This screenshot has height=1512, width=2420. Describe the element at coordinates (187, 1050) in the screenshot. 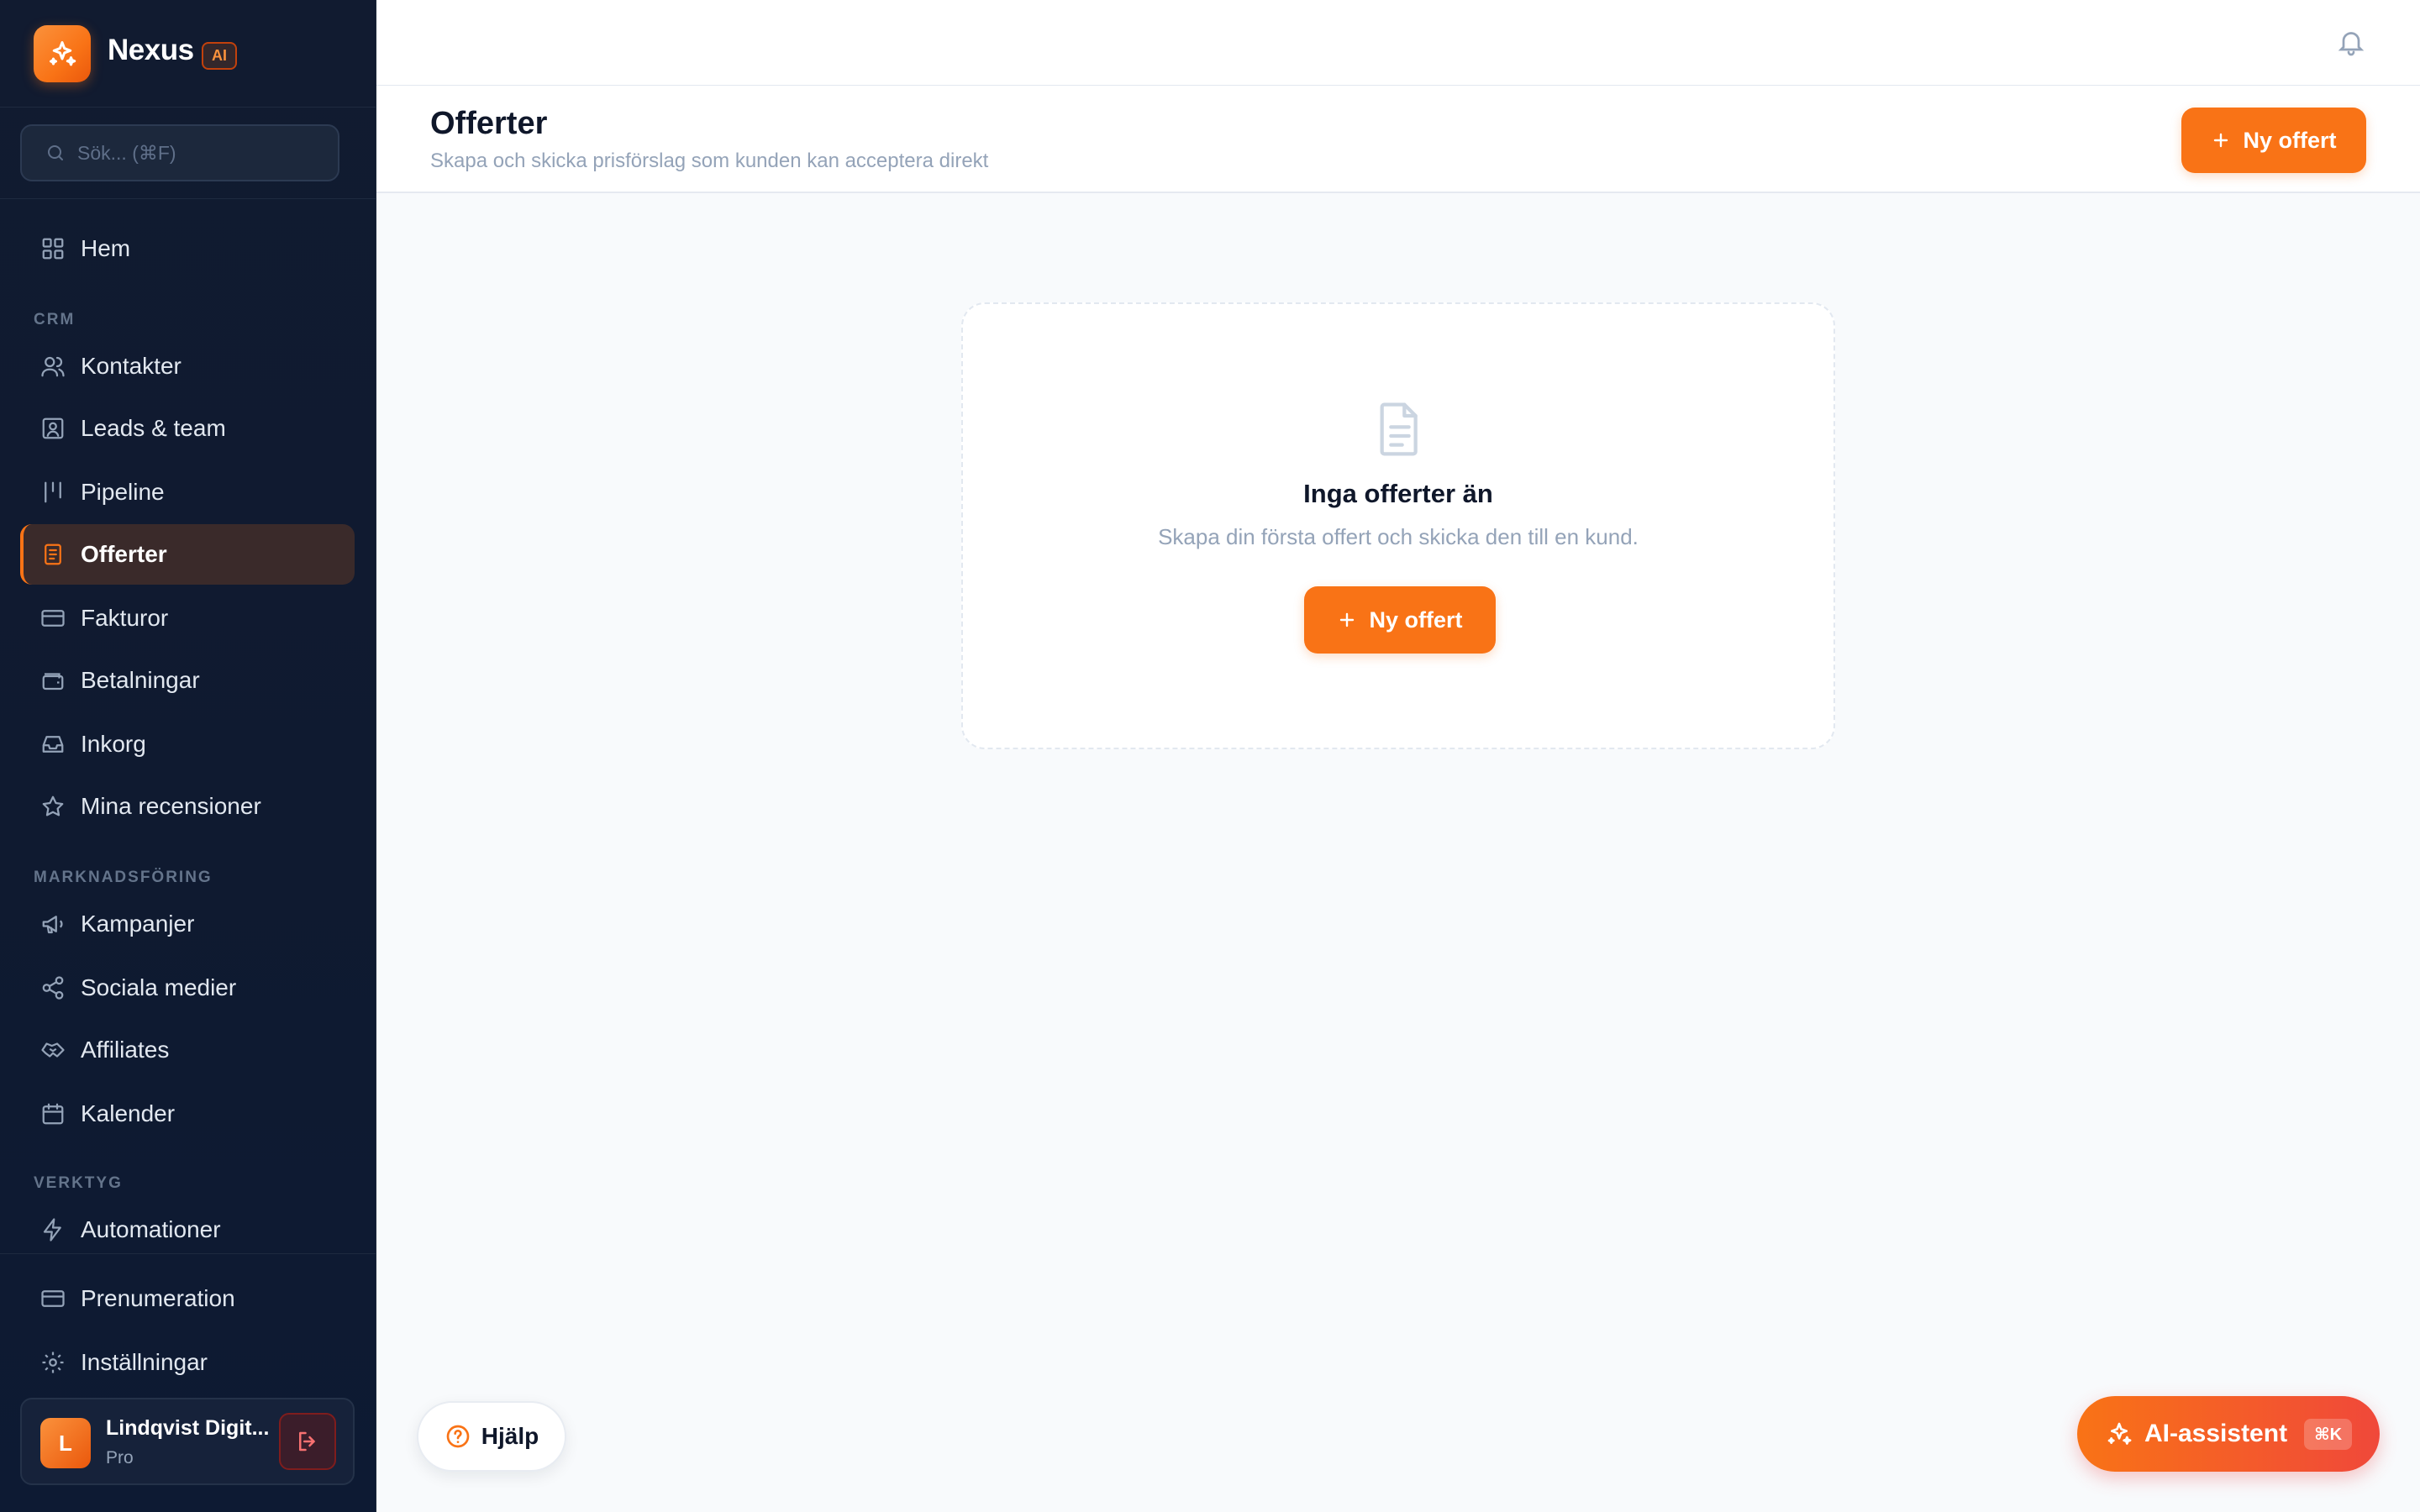

I see `sidebar-item-affiliates: Affiliates` at that location.